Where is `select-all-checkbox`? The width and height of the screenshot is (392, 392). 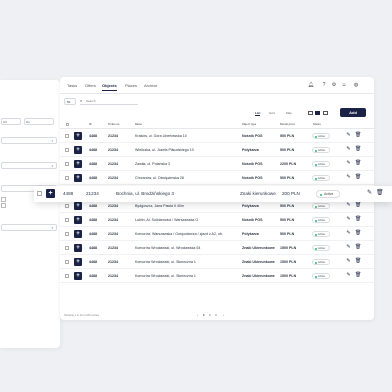 select-all-checkbox is located at coordinates (67, 124).